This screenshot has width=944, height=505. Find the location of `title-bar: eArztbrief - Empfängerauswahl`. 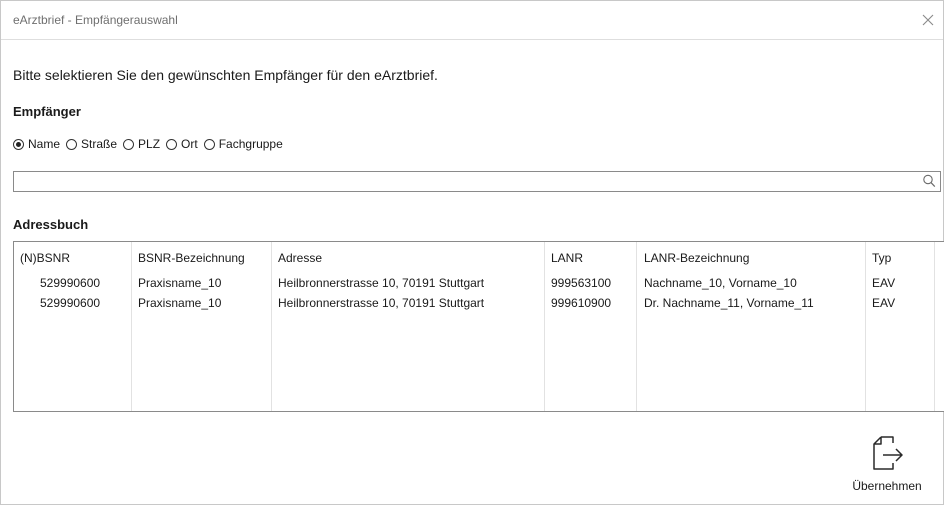

title-bar: eArztbrief - Empfängerauswahl is located at coordinates (472, 20).